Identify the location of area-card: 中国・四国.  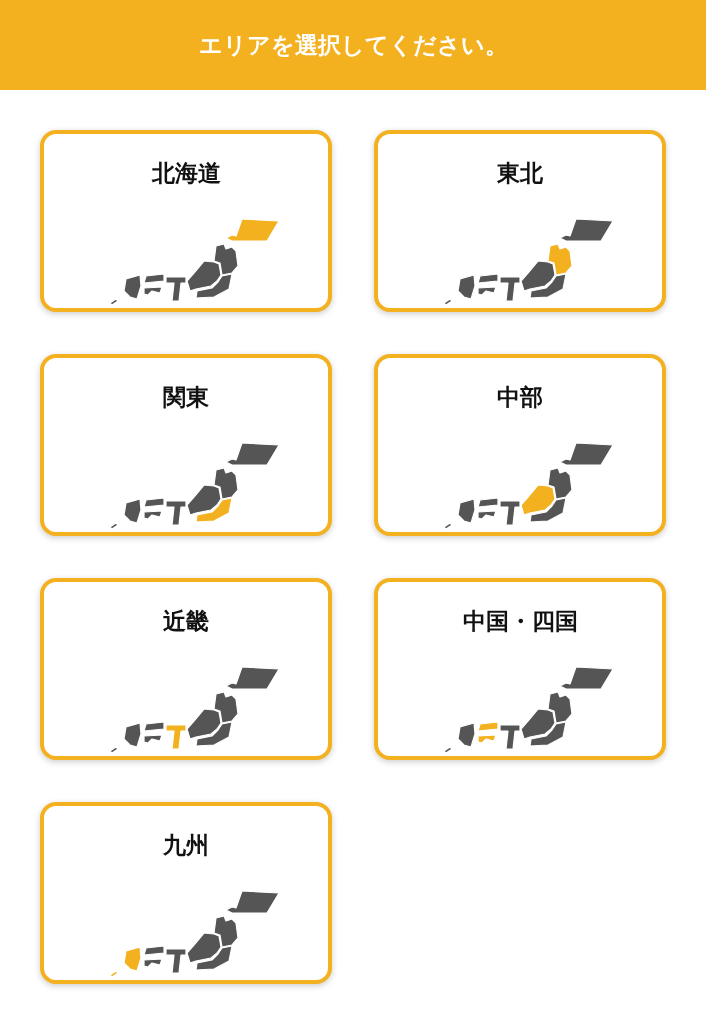
(520, 669).